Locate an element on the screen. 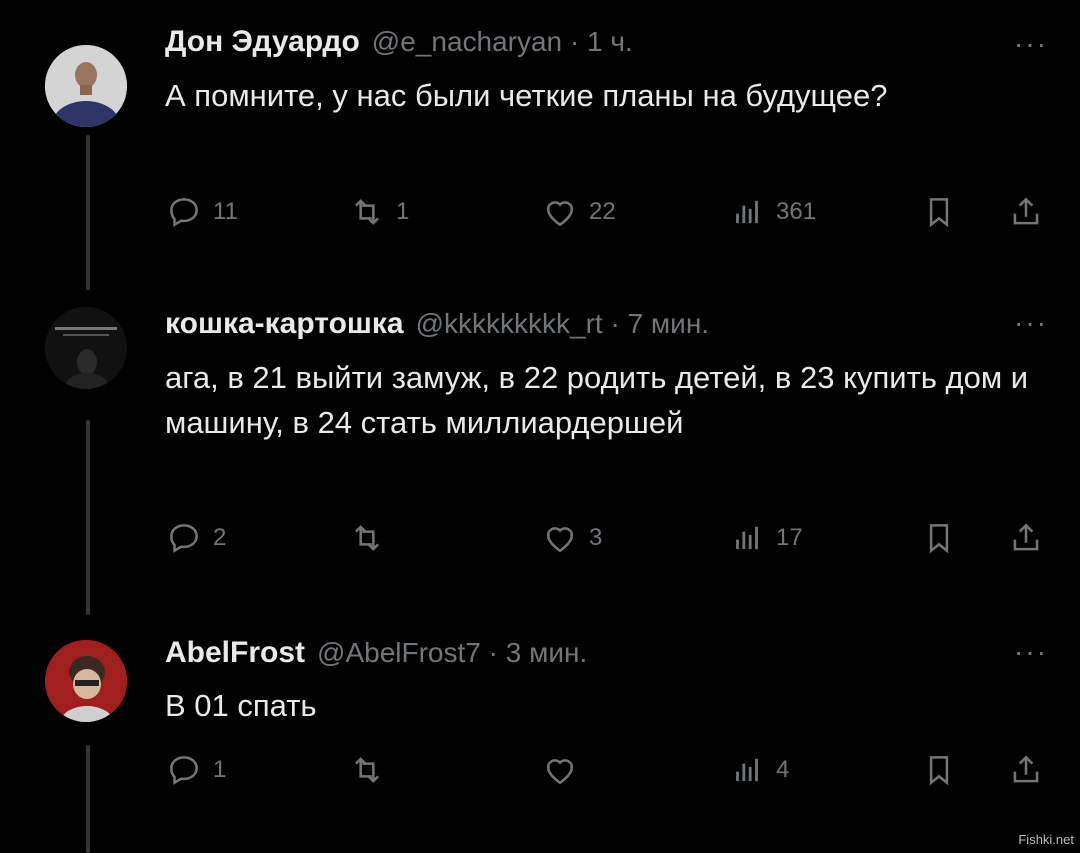 The width and height of the screenshot is (1080, 853). tweet-actions: 1 4 is located at coordinates (607, 770).